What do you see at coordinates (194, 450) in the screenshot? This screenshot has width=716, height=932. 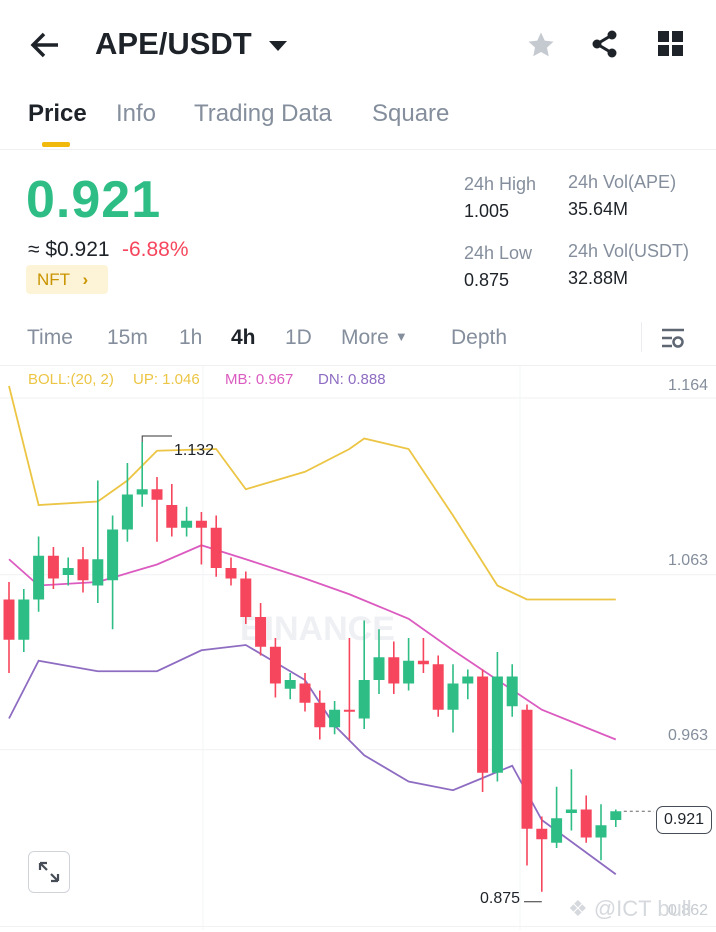 I see `high-marker-label: 1.132` at bounding box center [194, 450].